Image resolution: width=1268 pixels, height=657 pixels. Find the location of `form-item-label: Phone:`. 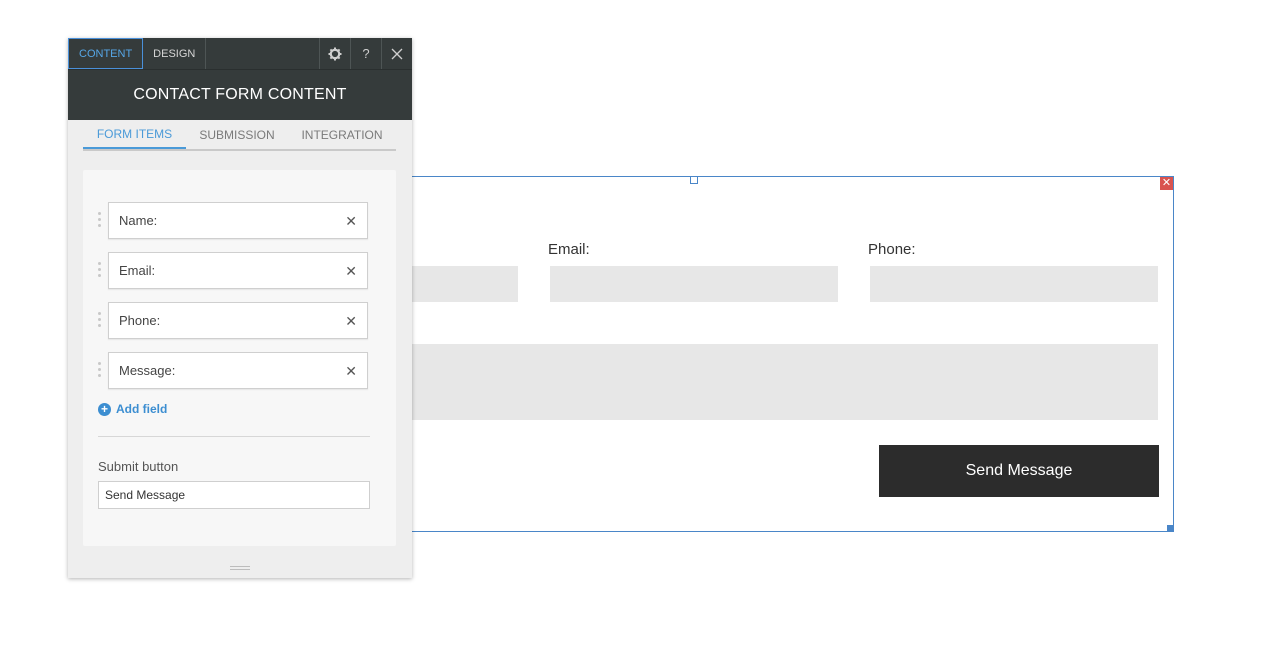

form-item-label: Phone: is located at coordinates (140, 320).